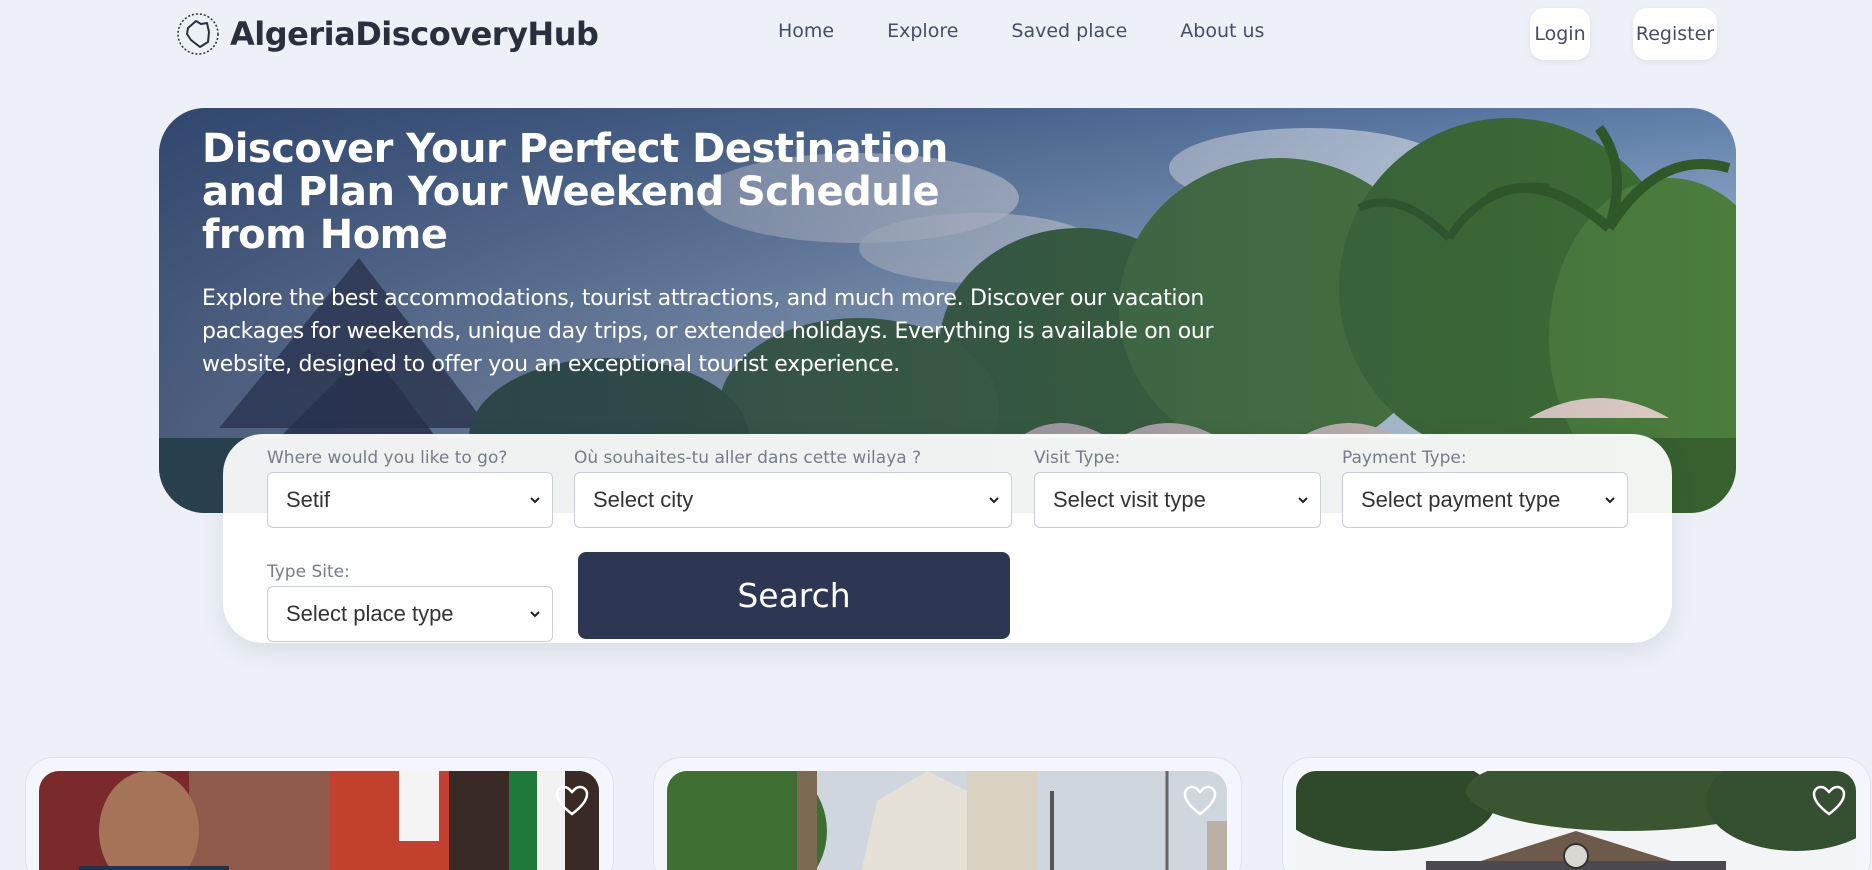 This screenshot has width=1872, height=870. I want to click on nav-about-us: About us, so click(1222, 31).